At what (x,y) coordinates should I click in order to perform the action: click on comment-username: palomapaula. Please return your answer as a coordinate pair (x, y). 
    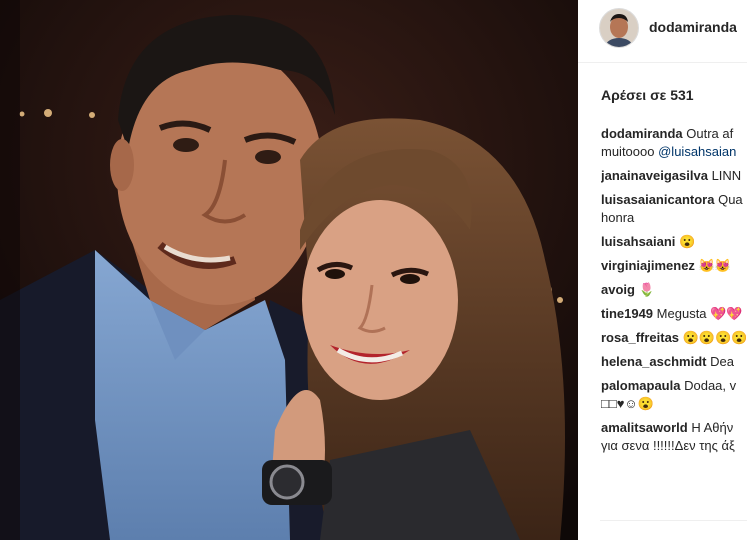
    Looking at the image, I should click on (640, 385).